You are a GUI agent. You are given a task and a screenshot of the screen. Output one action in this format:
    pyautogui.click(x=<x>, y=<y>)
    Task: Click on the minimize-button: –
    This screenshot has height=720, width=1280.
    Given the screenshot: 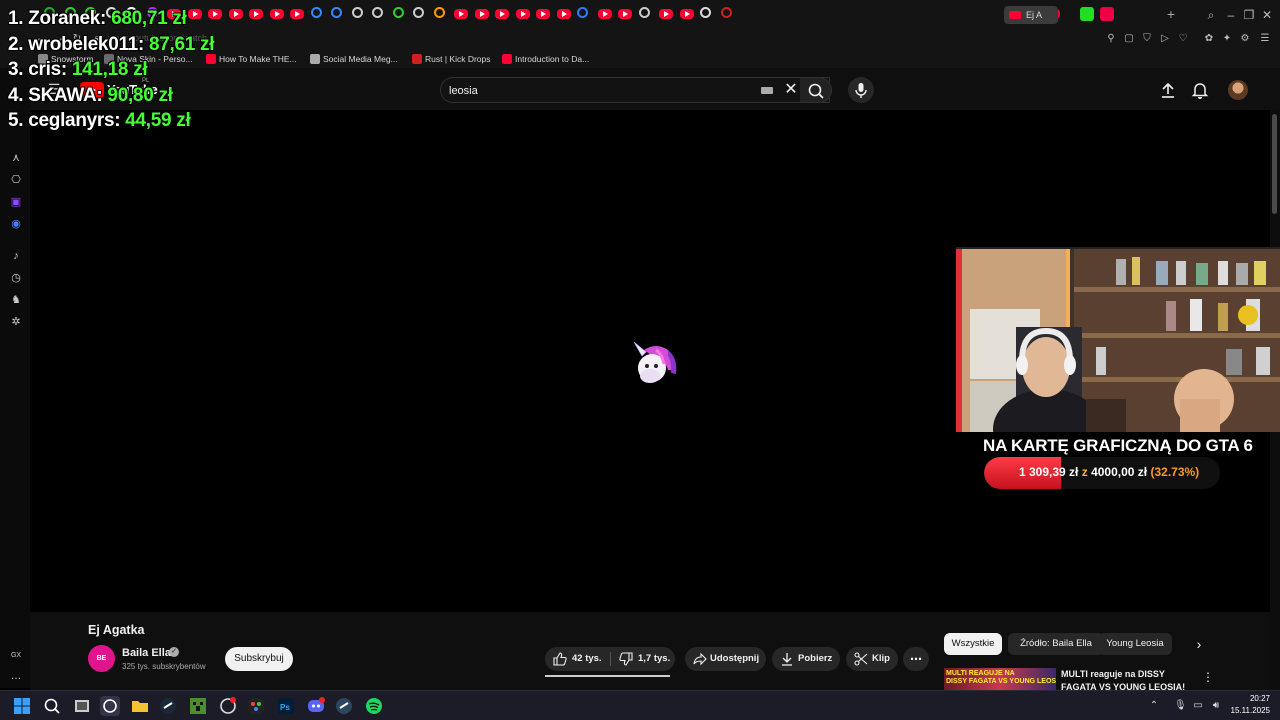 What is the action you would take?
    pyautogui.click(x=1231, y=15)
    